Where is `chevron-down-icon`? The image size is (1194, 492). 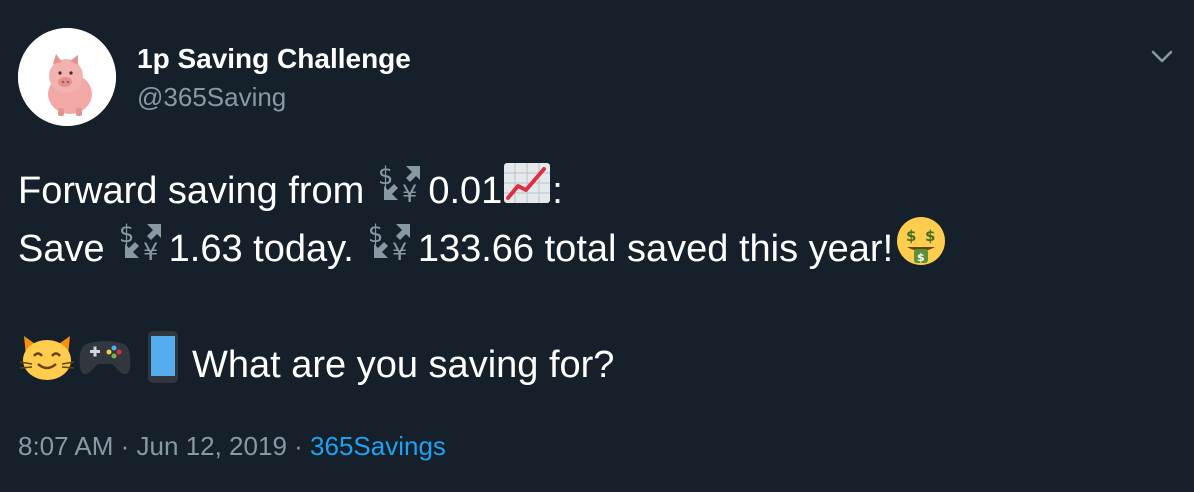
chevron-down-icon is located at coordinates (1162, 57).